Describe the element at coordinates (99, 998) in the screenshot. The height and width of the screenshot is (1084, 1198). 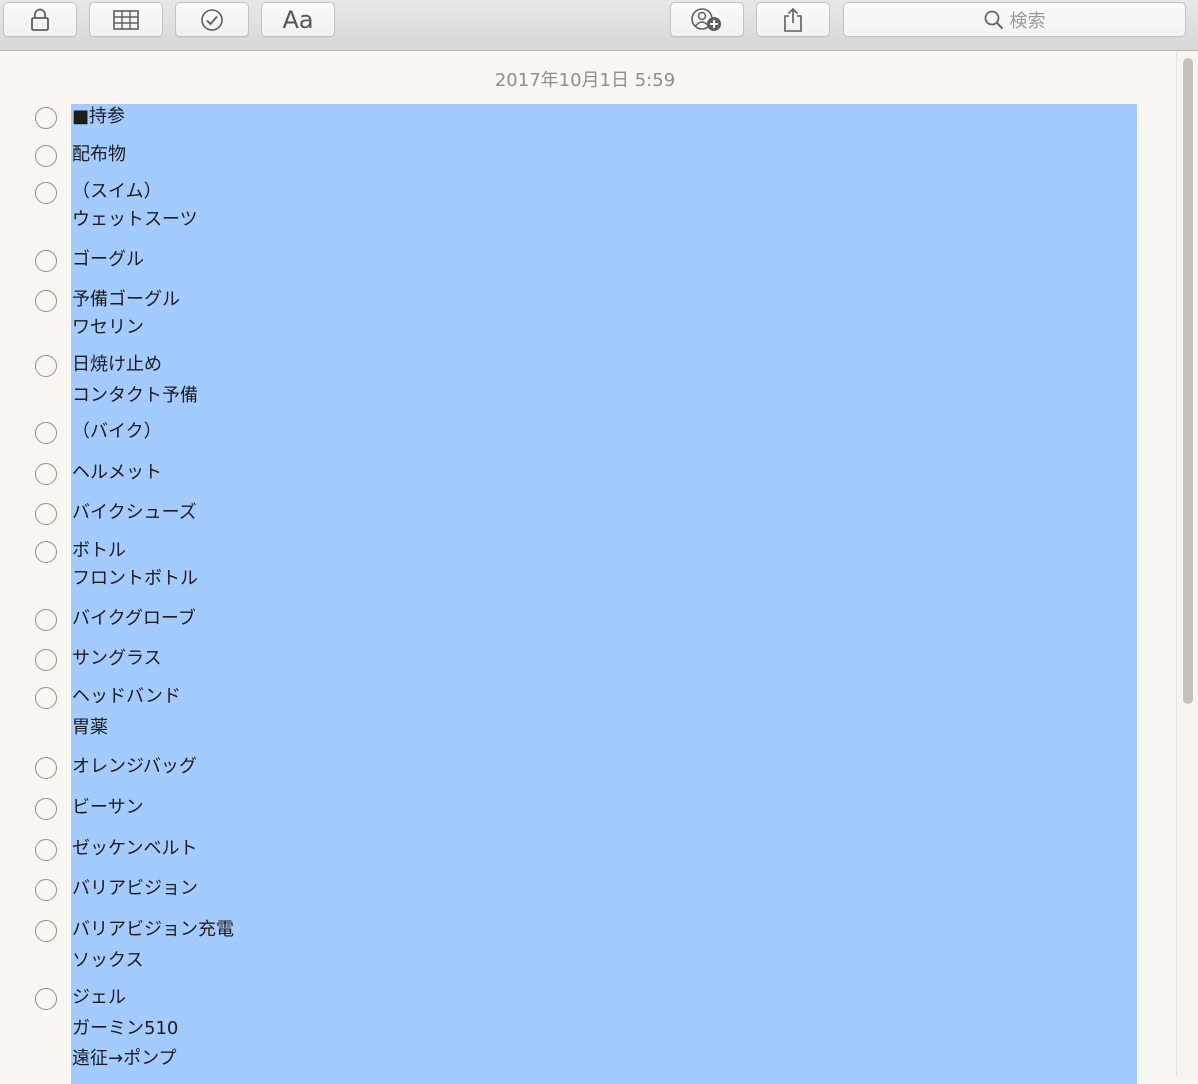
I see `checklist-item-text: ジェル` at that location.